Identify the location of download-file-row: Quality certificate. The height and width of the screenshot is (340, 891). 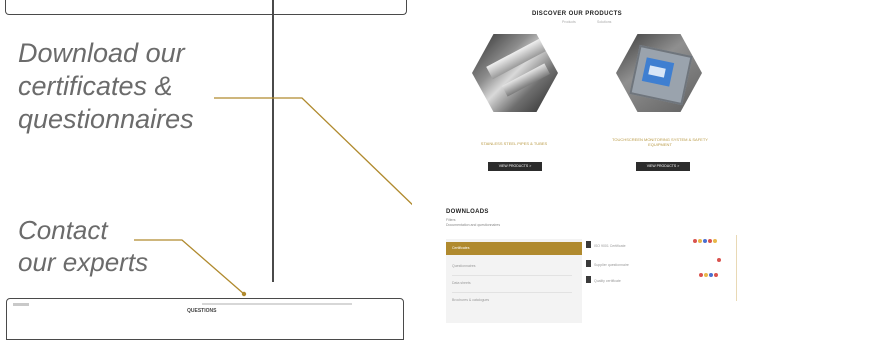
(661, 282).